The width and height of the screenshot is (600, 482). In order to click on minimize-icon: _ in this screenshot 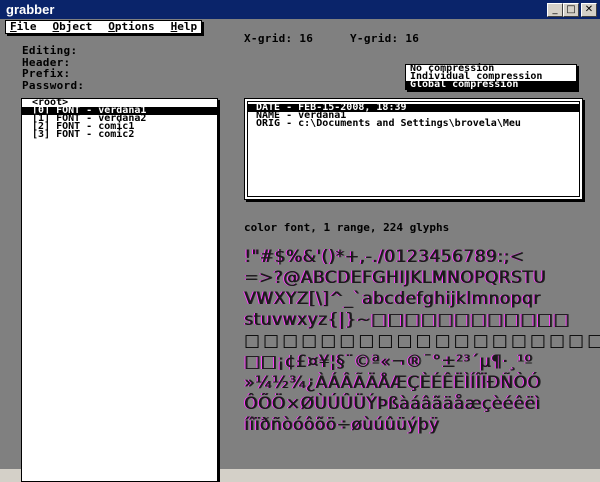, I will do `click(555, 9)`.